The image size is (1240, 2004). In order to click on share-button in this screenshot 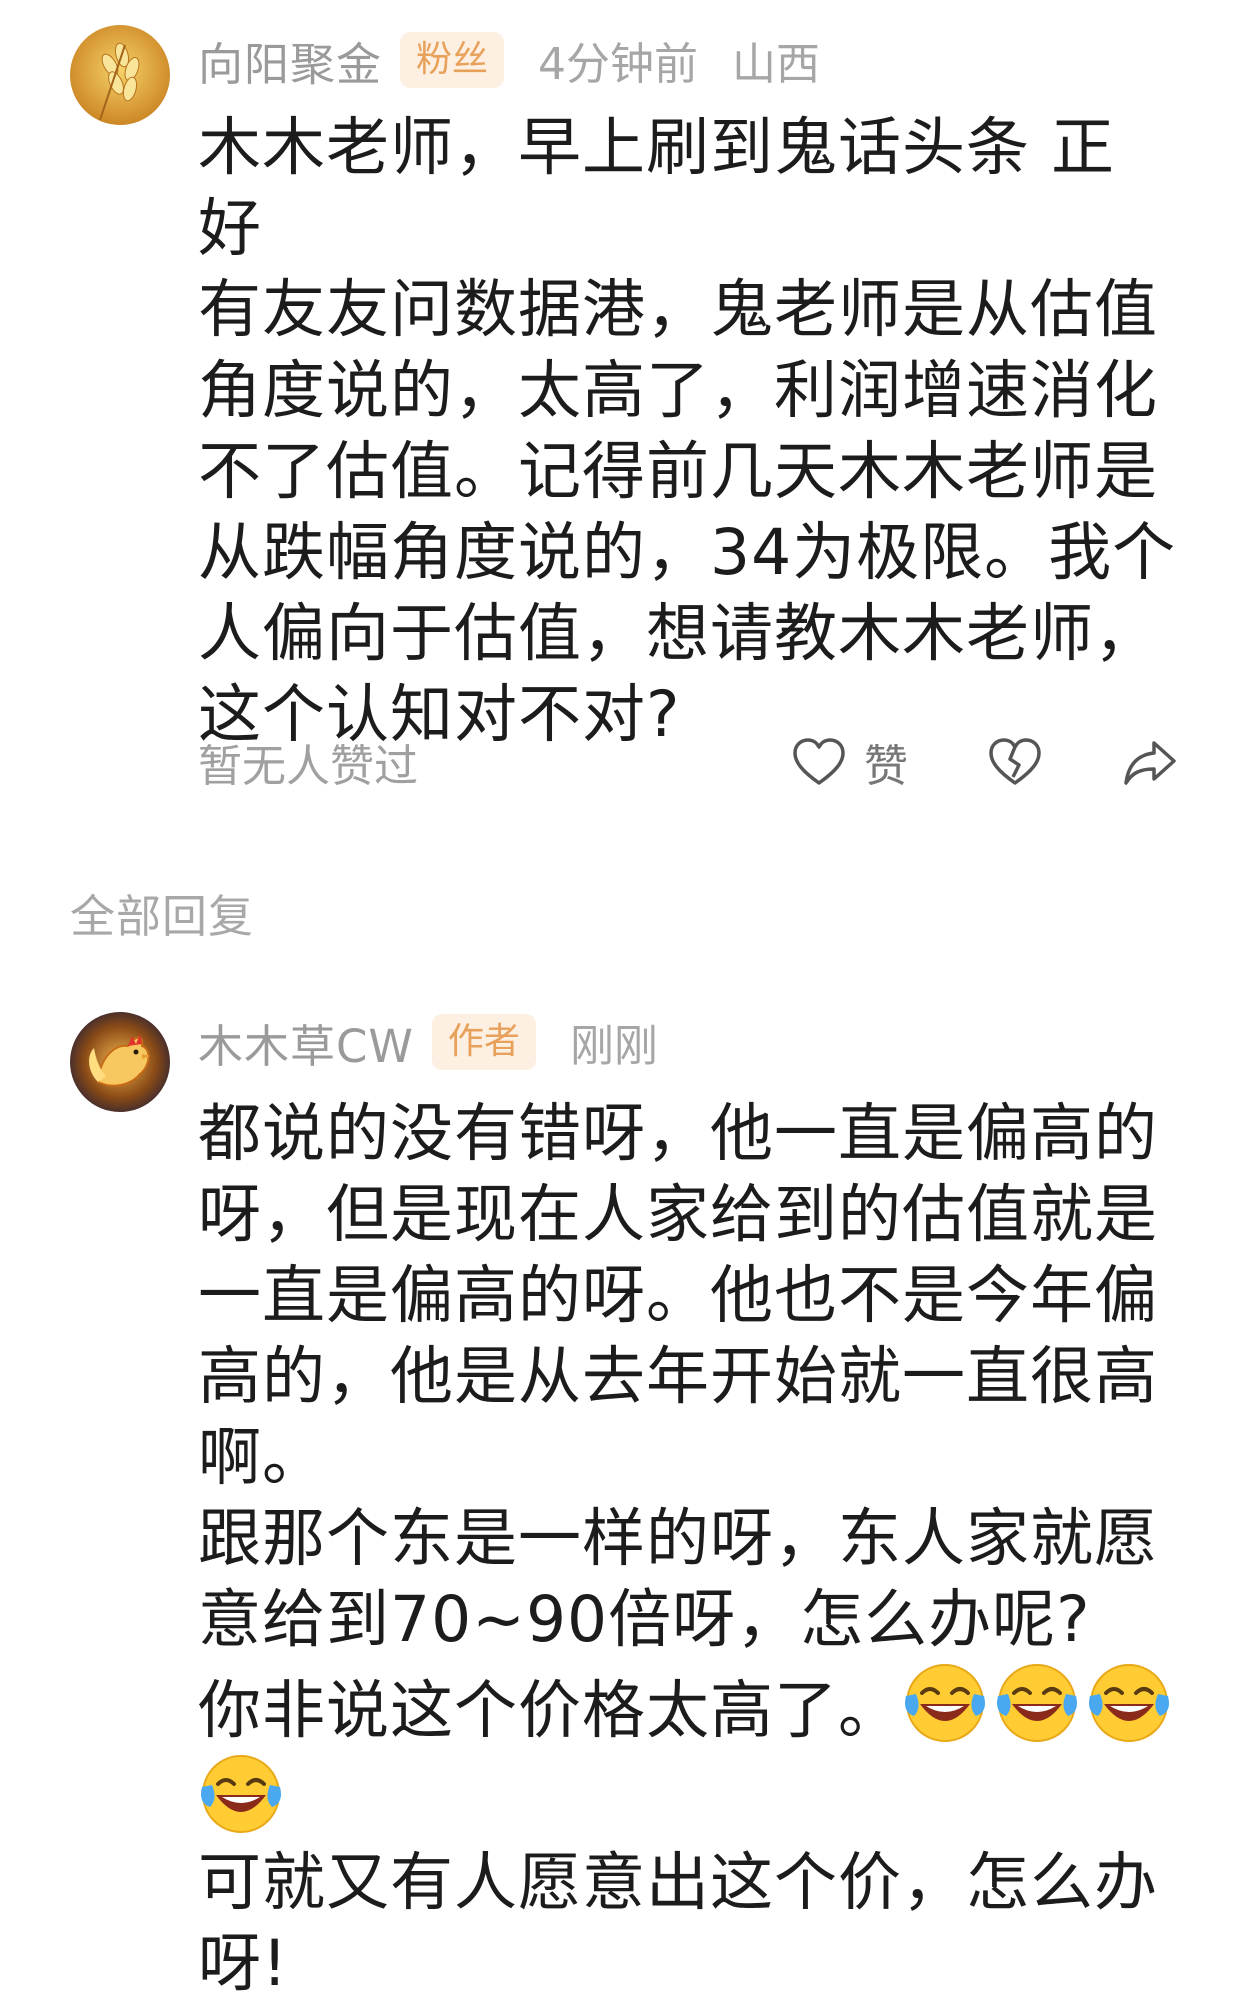, I will do `click(1150, 762)`.